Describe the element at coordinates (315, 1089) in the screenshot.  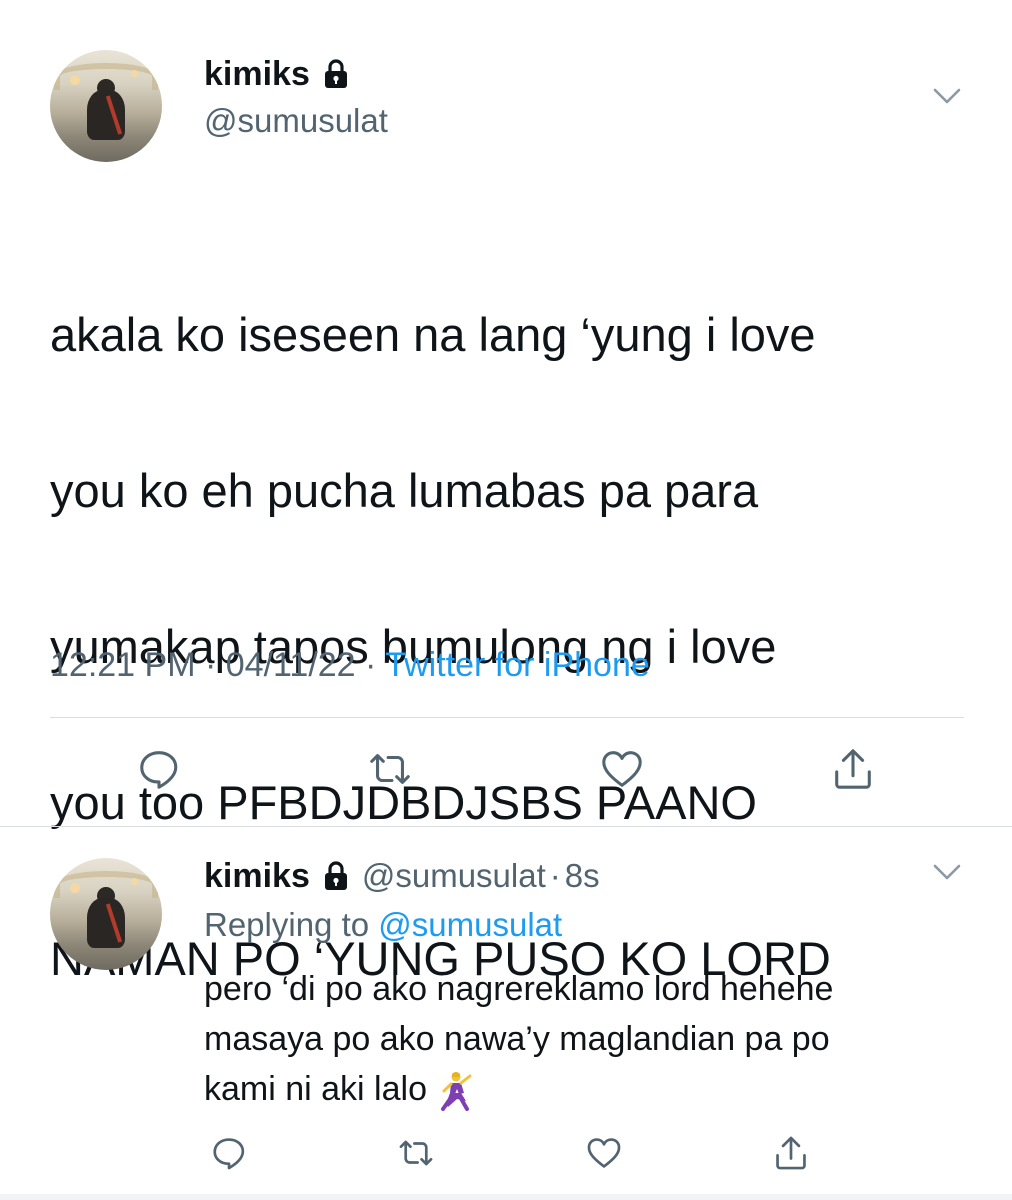
I see `reply-text-line-content: kami ni aki lalo` at that location.